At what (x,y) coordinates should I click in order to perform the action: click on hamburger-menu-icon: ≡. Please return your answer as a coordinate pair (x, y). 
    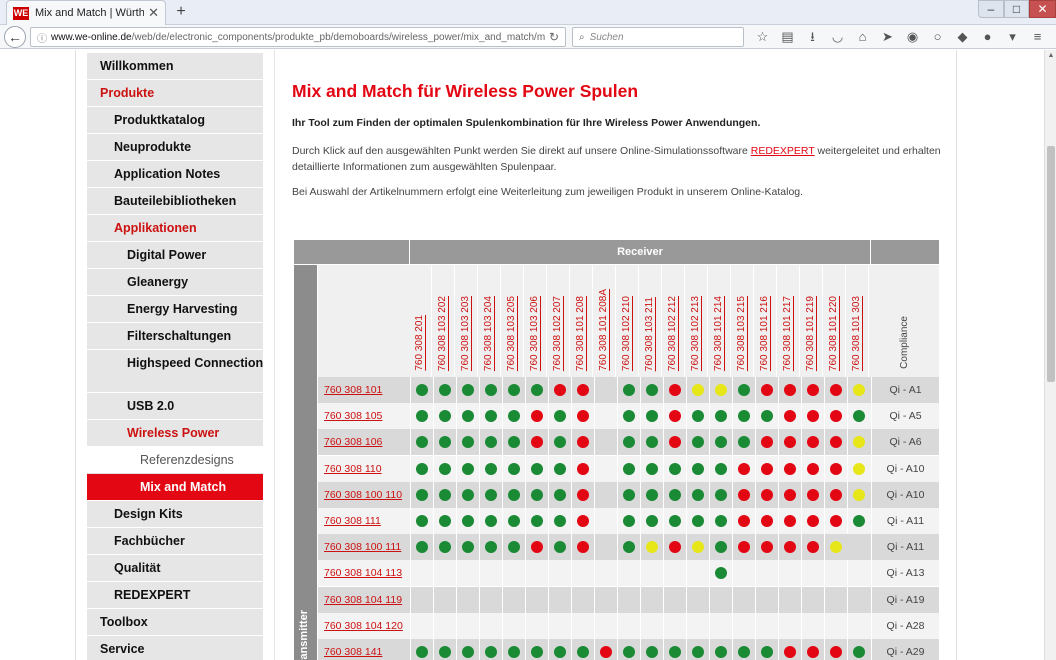
    Looking at the image, I should click on (1037, 37).